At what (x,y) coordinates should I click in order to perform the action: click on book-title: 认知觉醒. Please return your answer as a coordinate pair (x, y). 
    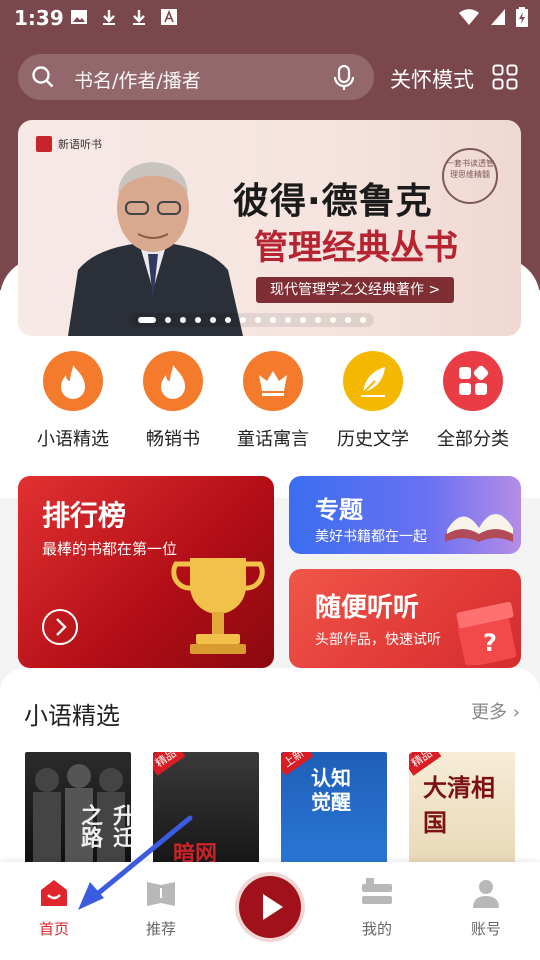
    Looking at the image, I should click on (331, 790).